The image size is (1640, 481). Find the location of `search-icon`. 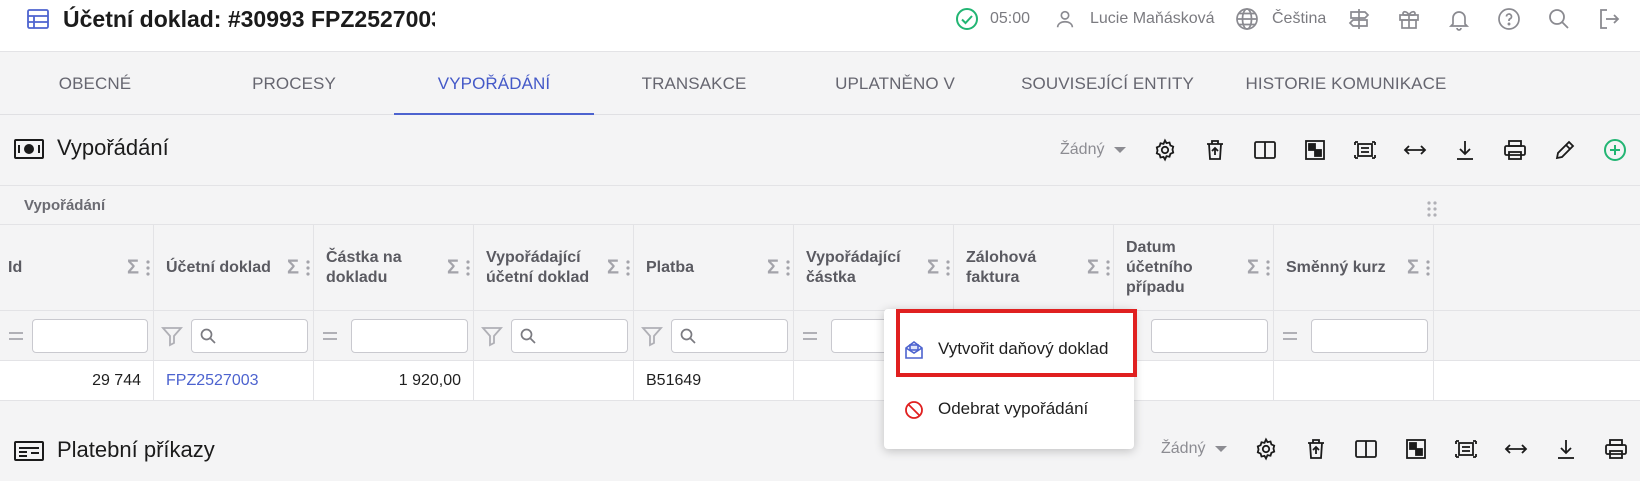

search-icon is located at coordinates (528, 336).